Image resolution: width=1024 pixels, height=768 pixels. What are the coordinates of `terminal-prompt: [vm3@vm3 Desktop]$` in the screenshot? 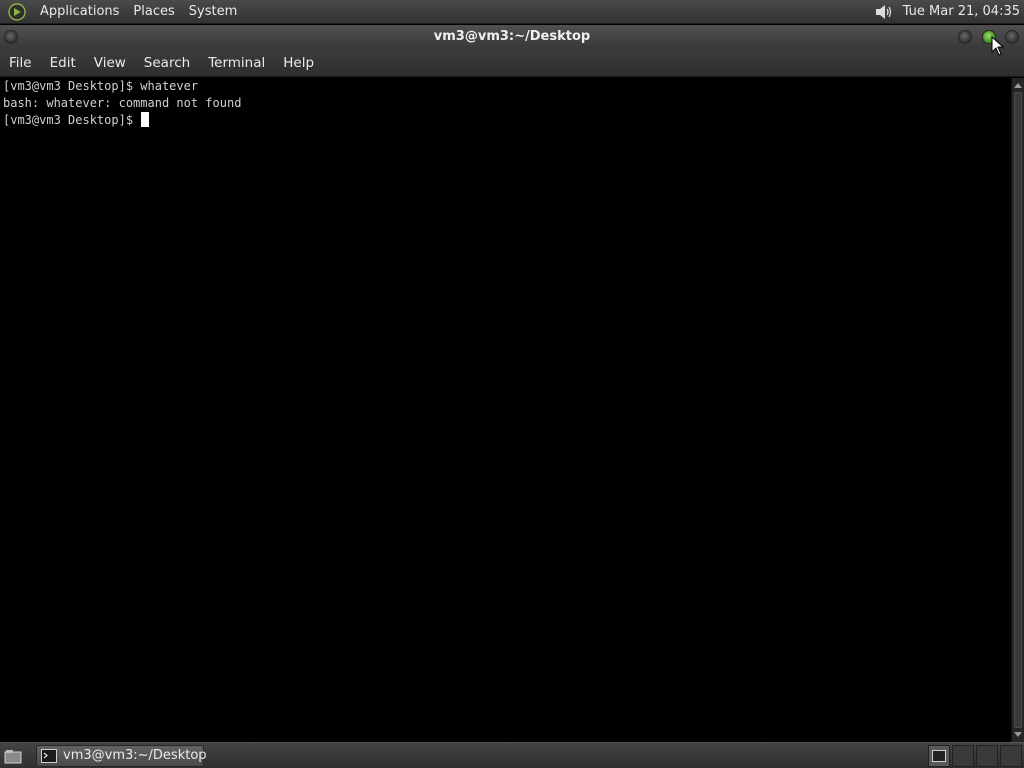 It's located at (72, 120).